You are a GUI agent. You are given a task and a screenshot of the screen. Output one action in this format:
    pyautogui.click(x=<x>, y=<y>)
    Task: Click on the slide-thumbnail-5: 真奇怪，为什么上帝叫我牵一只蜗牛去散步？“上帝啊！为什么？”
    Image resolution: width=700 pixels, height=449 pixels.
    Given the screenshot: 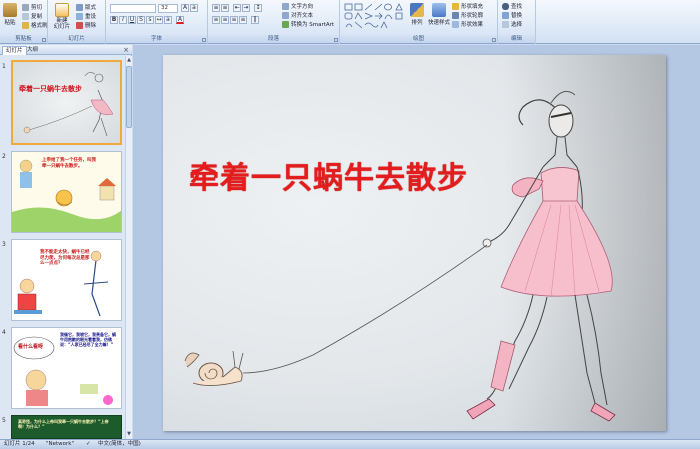 What is the action you would take?
    pyautogui.click(x=66, y=427)
    